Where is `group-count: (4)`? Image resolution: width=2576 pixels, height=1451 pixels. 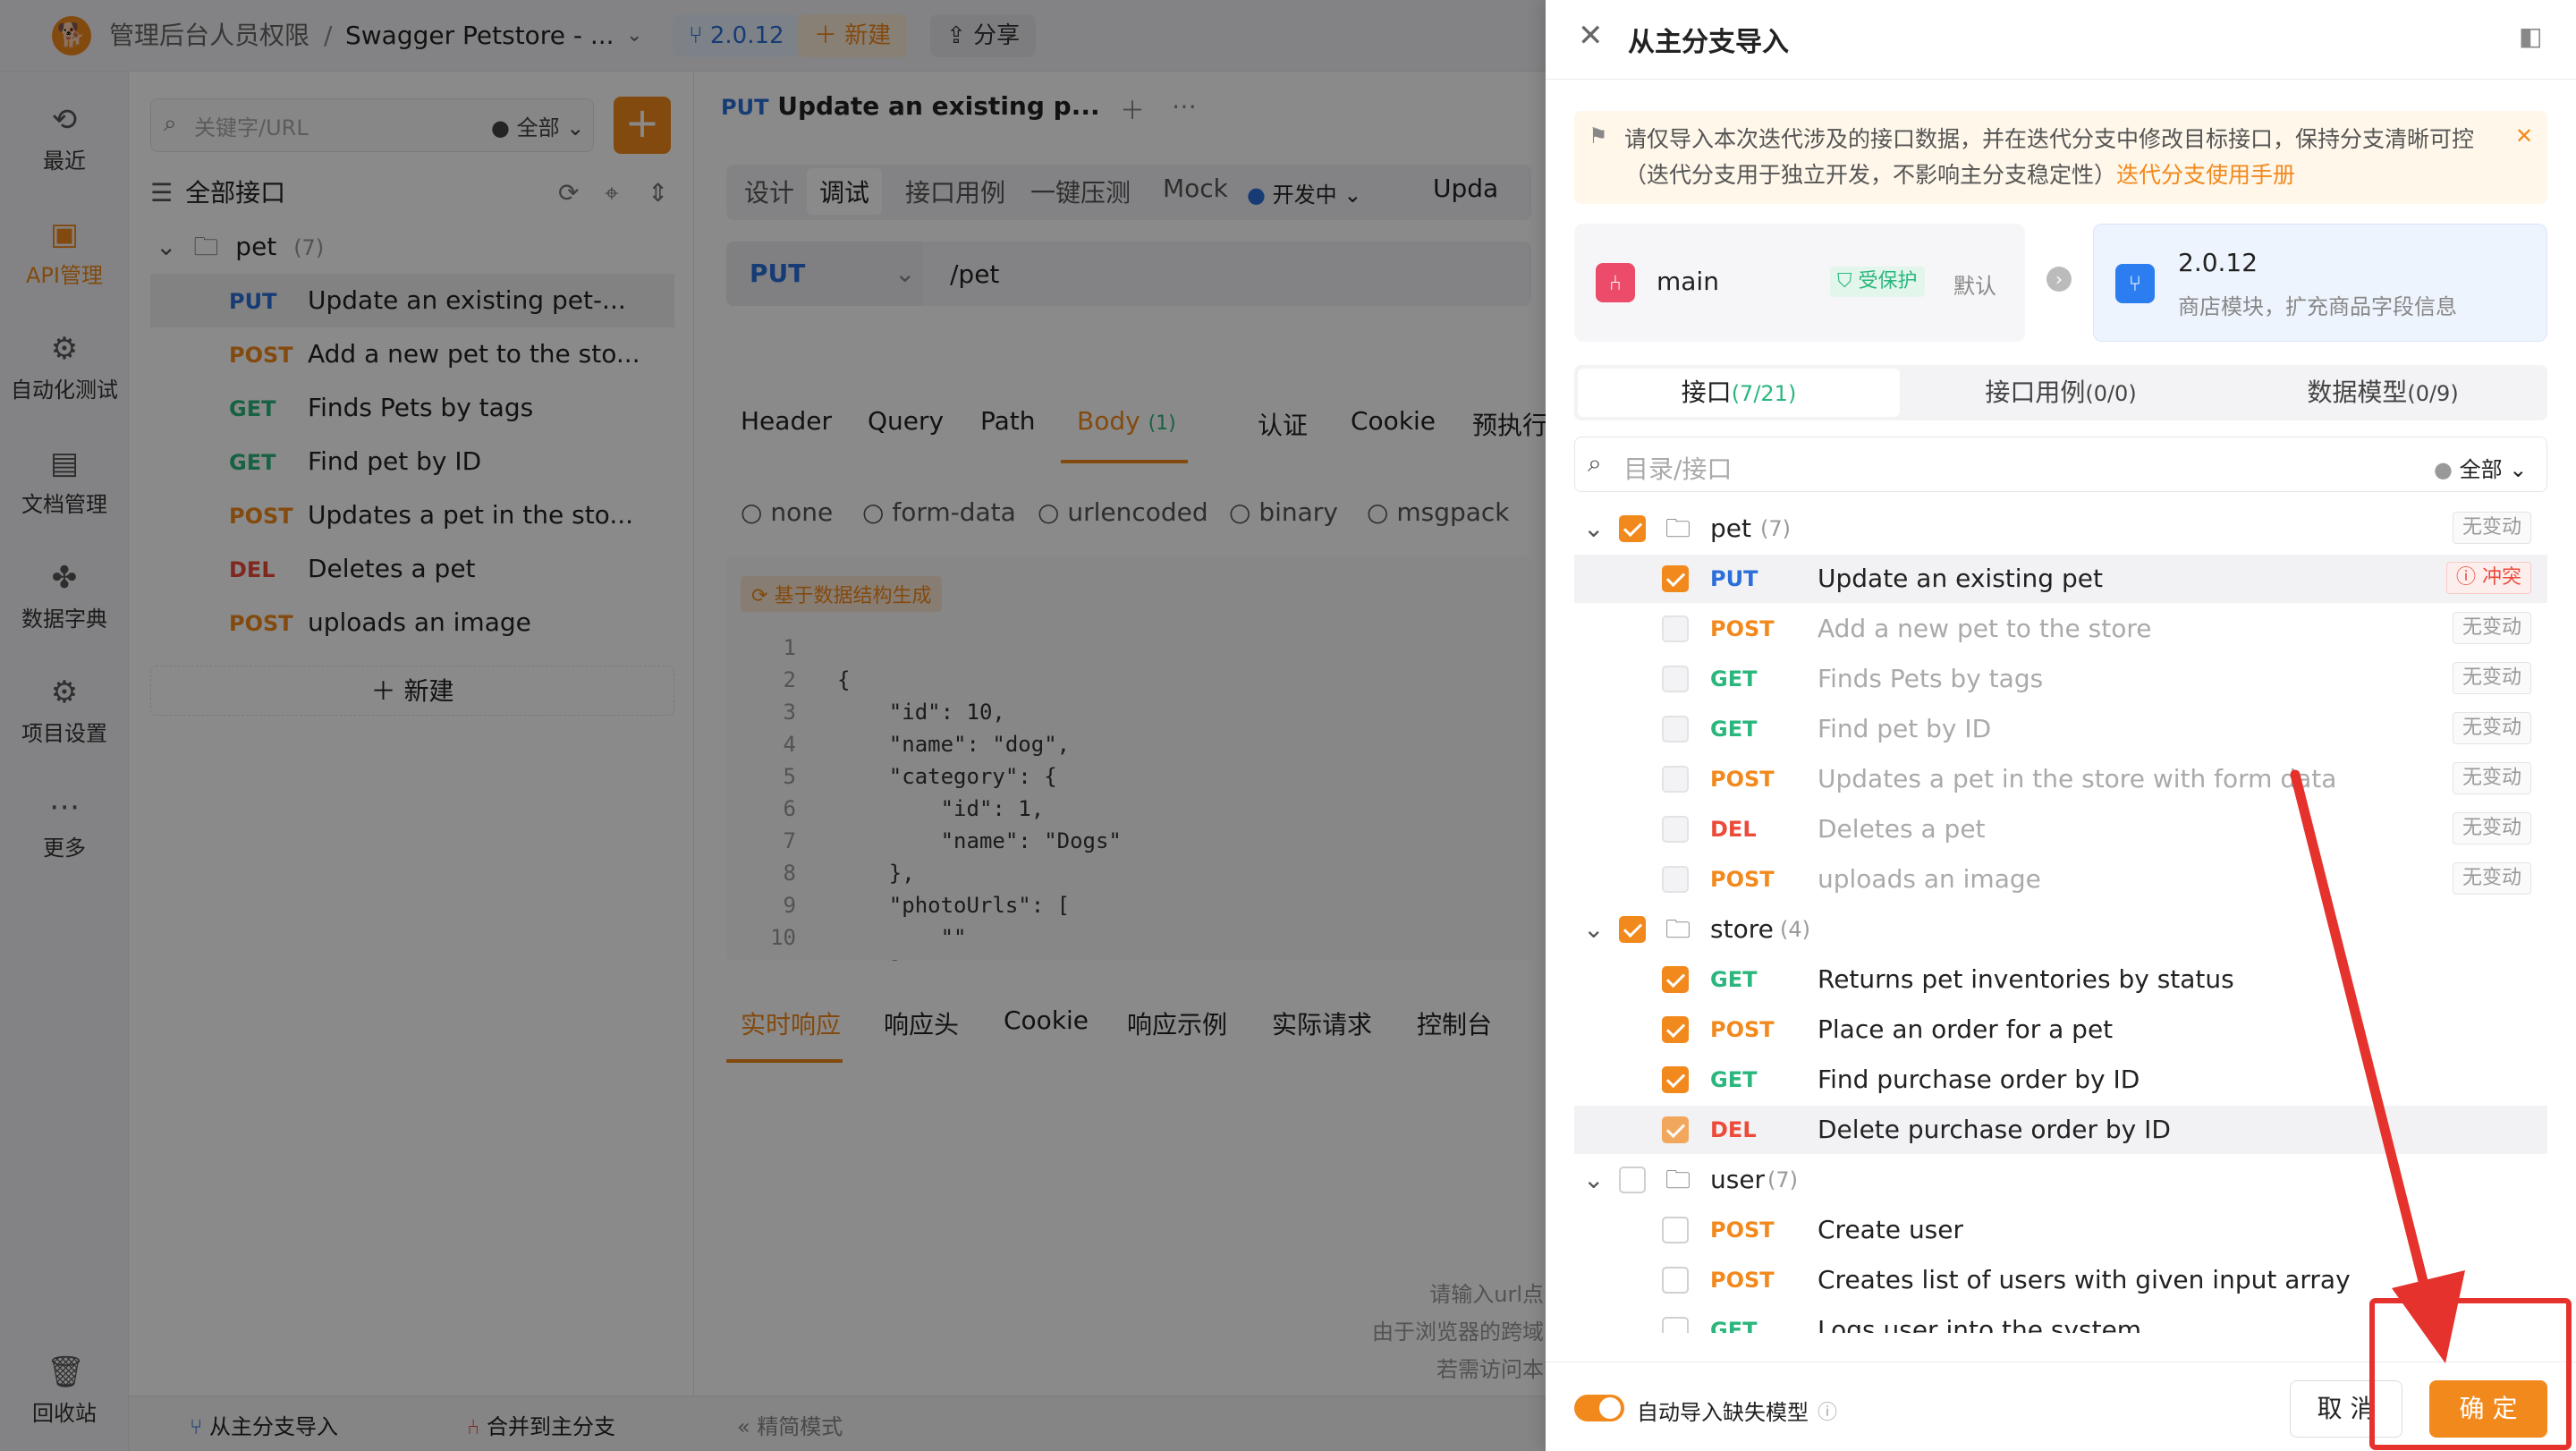
group-count: (4) is located at coordinates (1795, 929).